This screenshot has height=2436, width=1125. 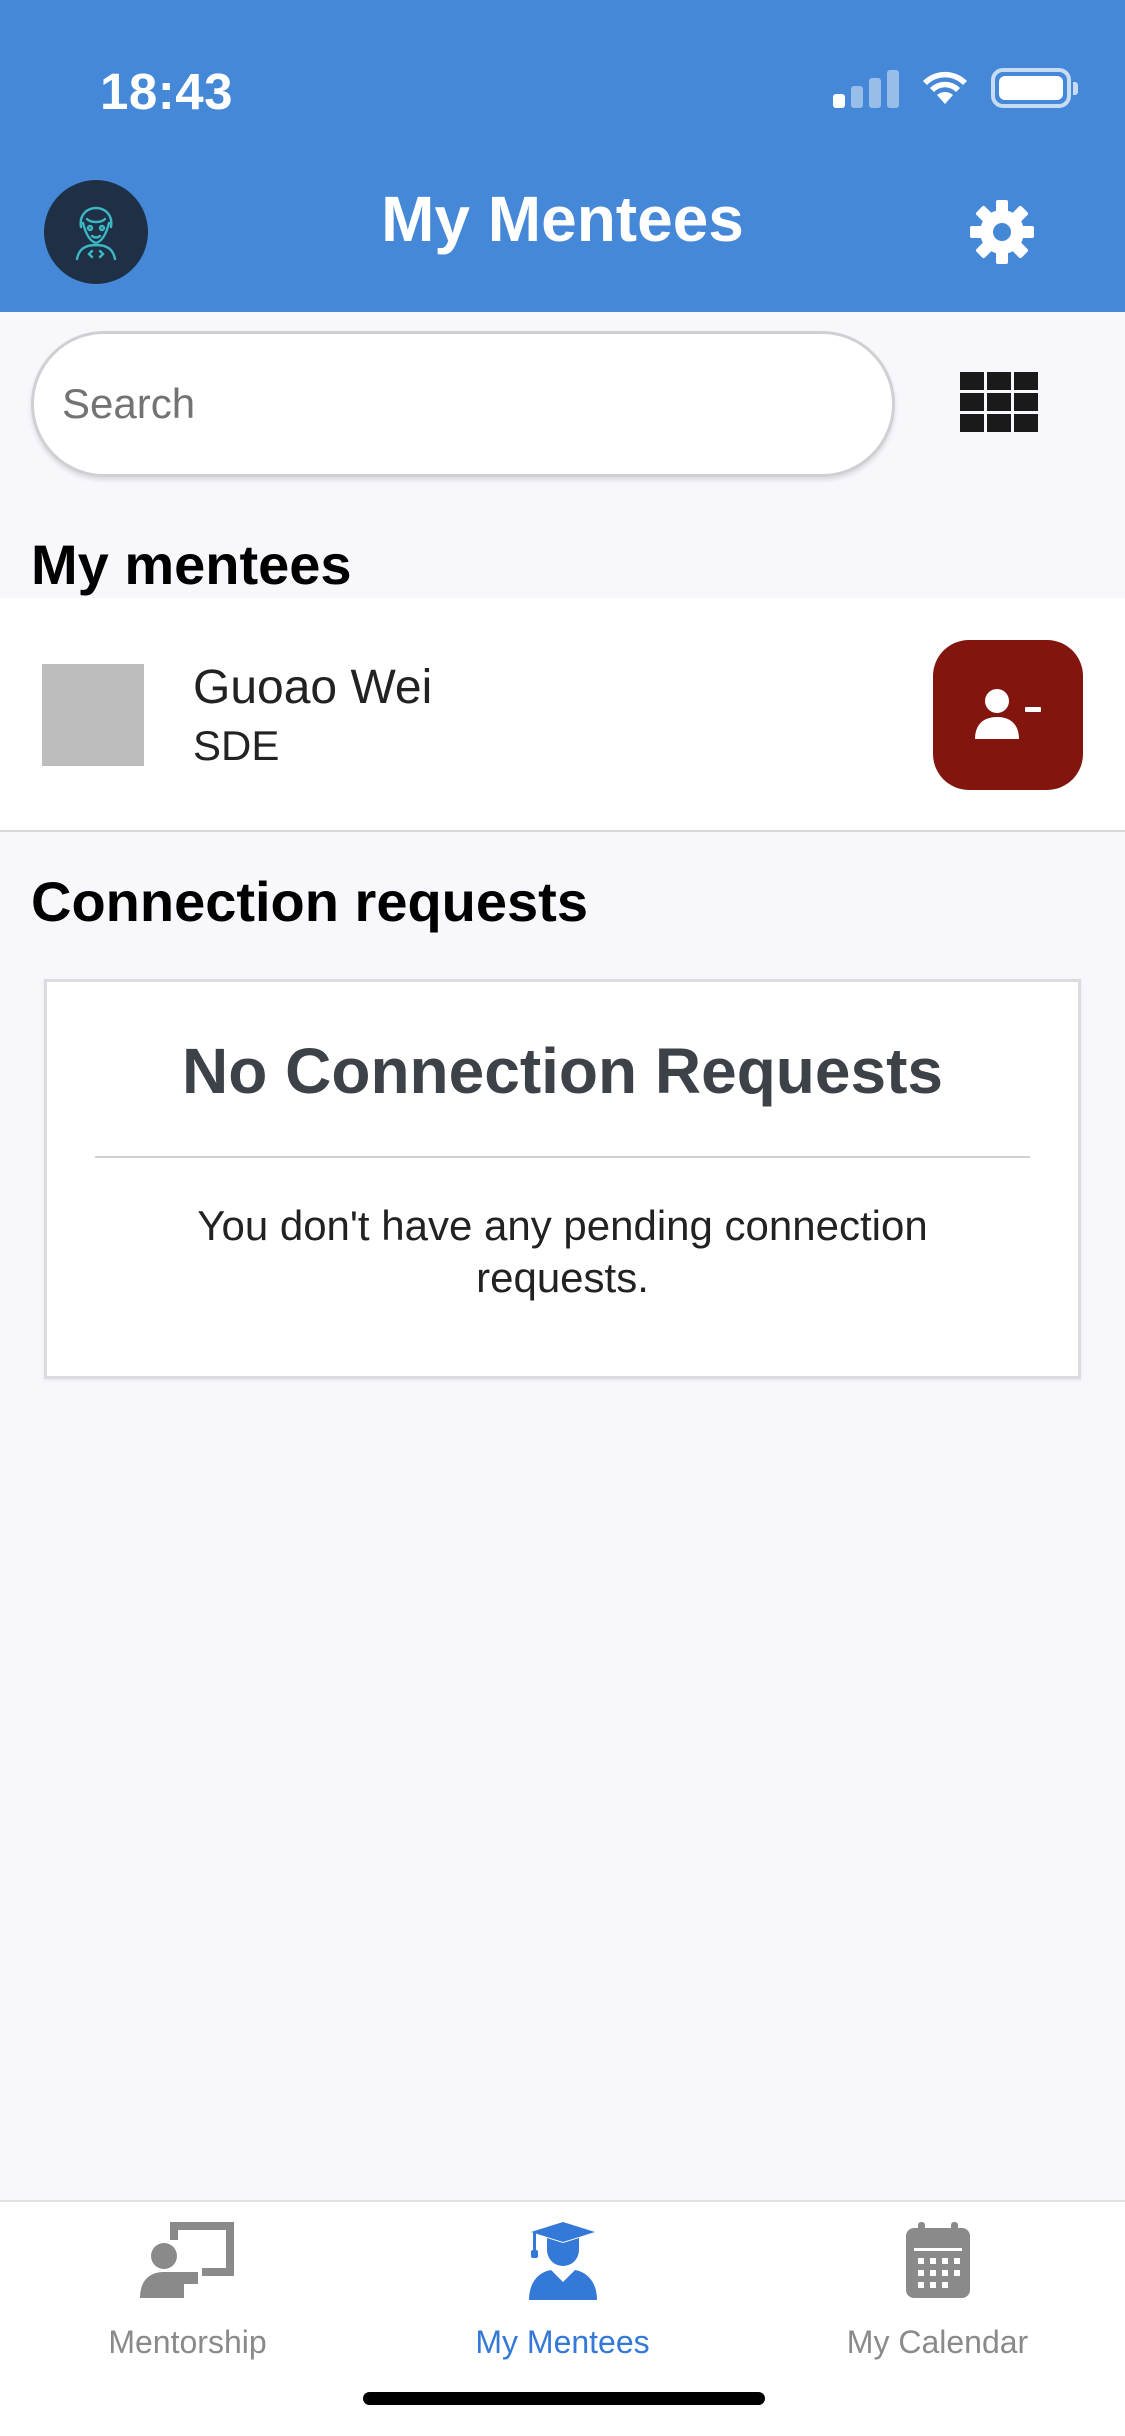 What do you see at coordinates (186, 2260) in the screenshot?
I see `mentorship-icon` at bounding box center [186, 2260].